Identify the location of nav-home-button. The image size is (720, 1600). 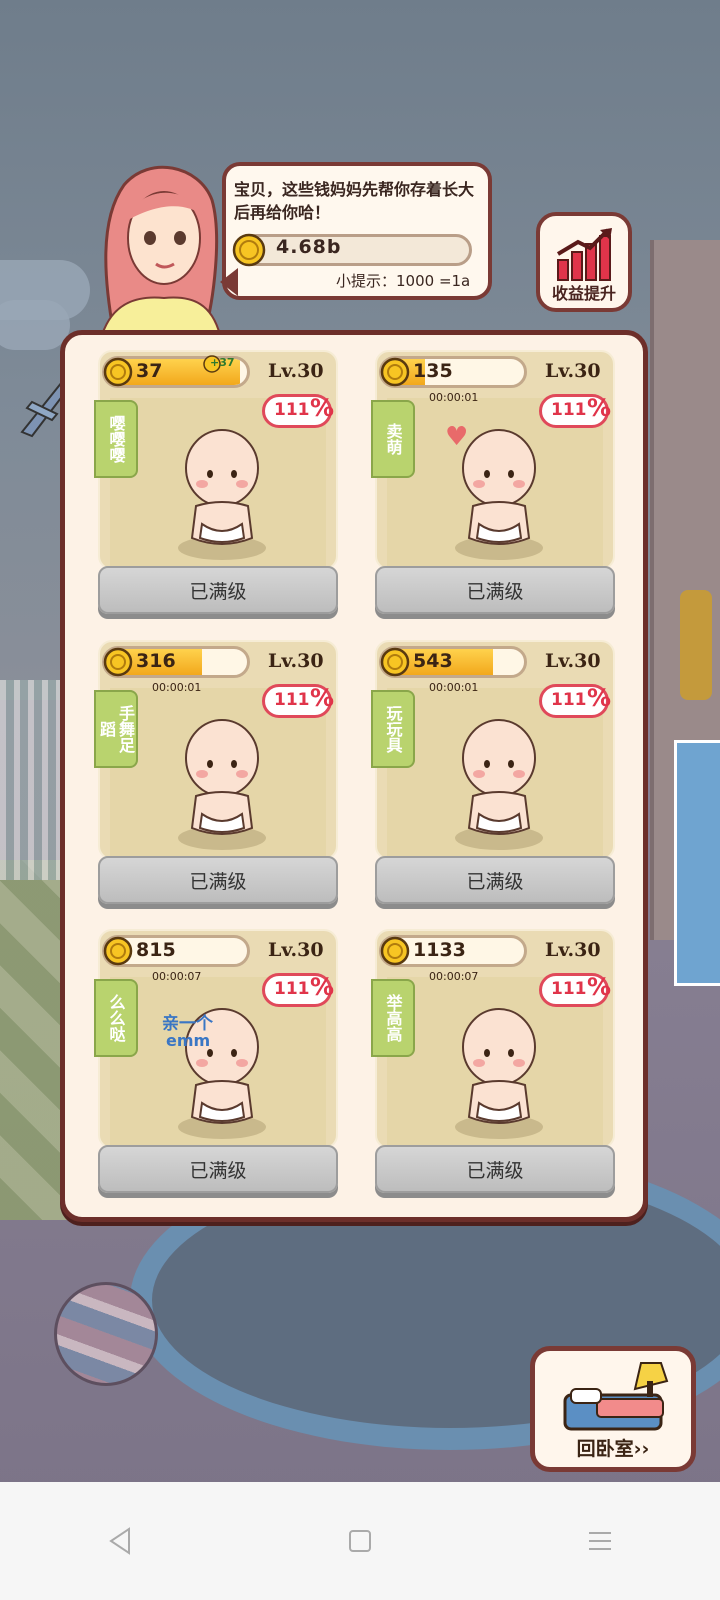
(360, 1541).